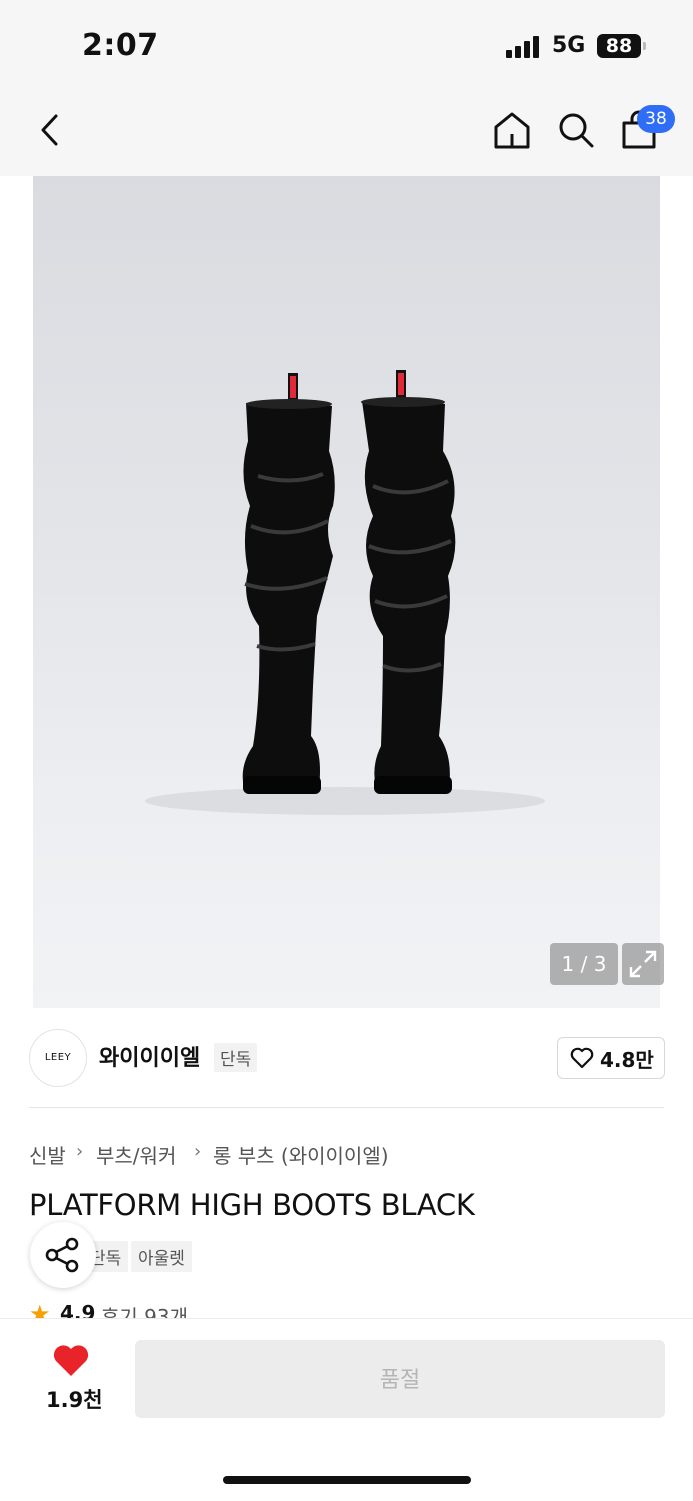 The image size is (693, 1501). Describe the element at coordinates (301, 1154) in the screenshot. I see `breadcrumb-item: 롱 부츠 (와이이이엘)` at that location.